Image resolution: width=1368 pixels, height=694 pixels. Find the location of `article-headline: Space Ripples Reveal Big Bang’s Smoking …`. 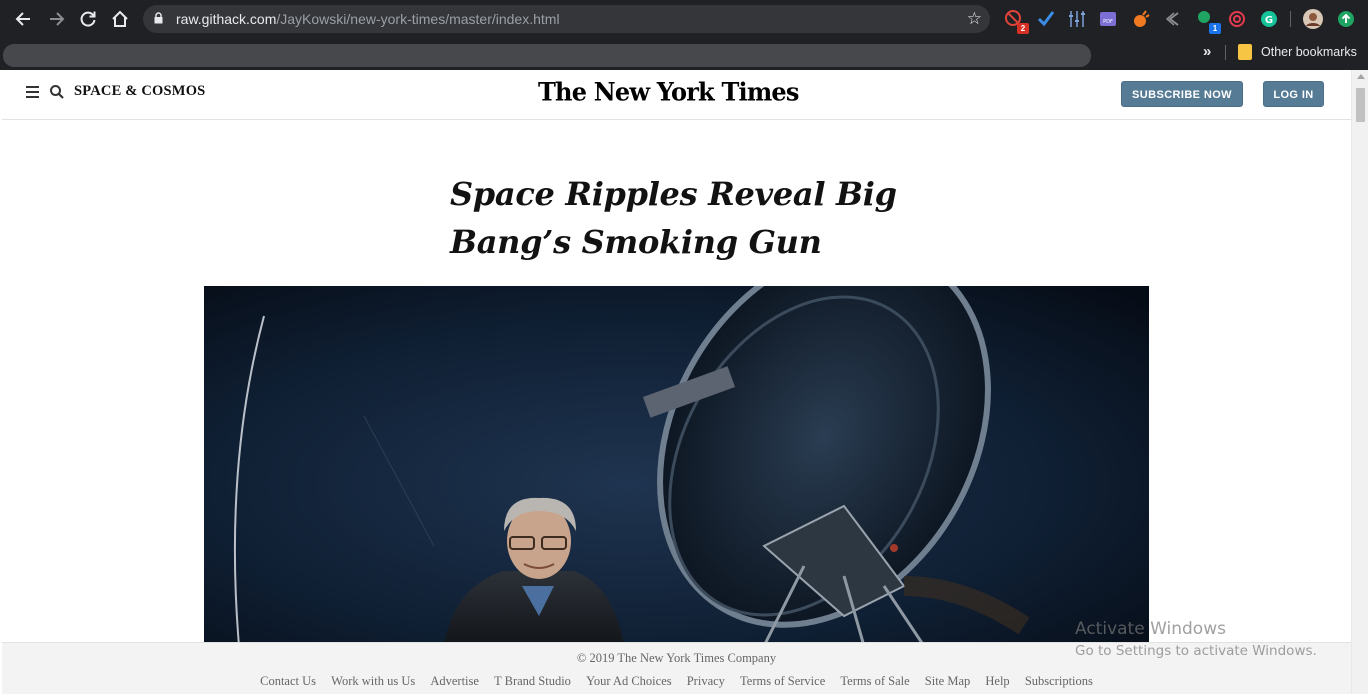

article-headline: Space Ripples Reveal Big Bang’s Smoking … is located at coordinates (690, 218).